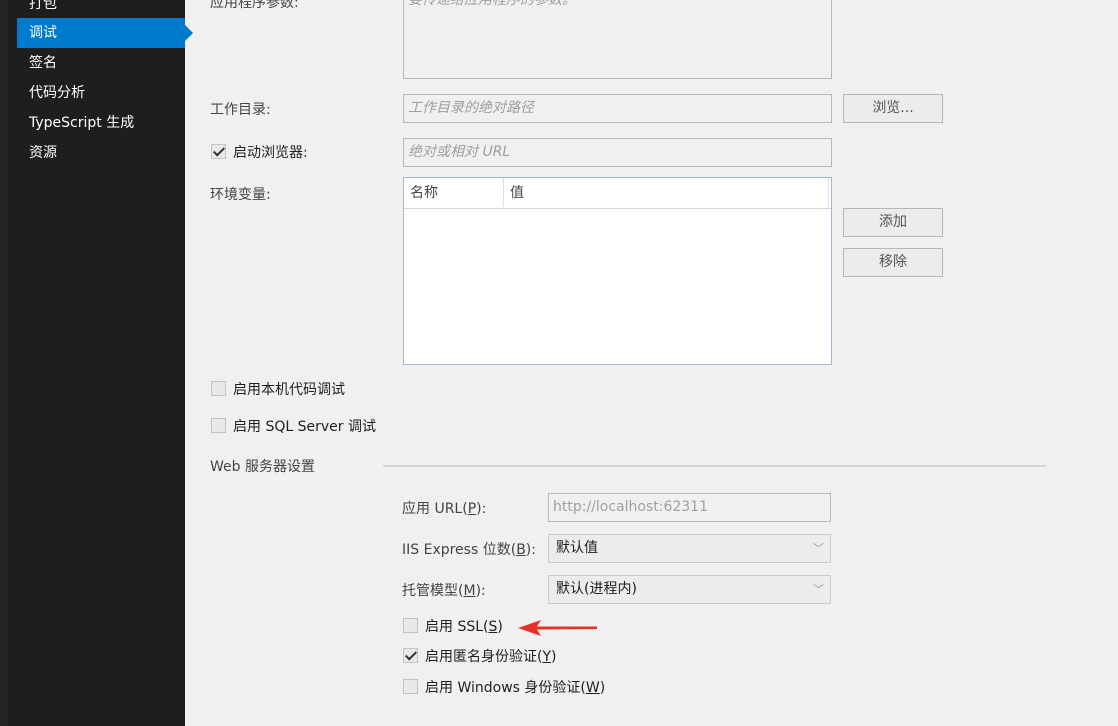 The height and width of the screenshot is (726, 1118). What do you see at coordinates (491, 657) in the screenshot?
I see `anonymous-auth-label: 启用匿名身份验证(Y)` at bounding box center [491, 657].